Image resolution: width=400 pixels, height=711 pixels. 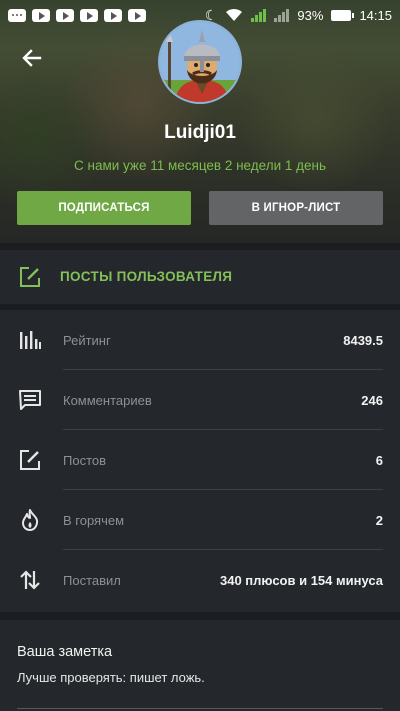 What do you see at coordinates (94, 520) in the screenshot?
I see `stat-name: В горячем` at bounding box center [94, 520].